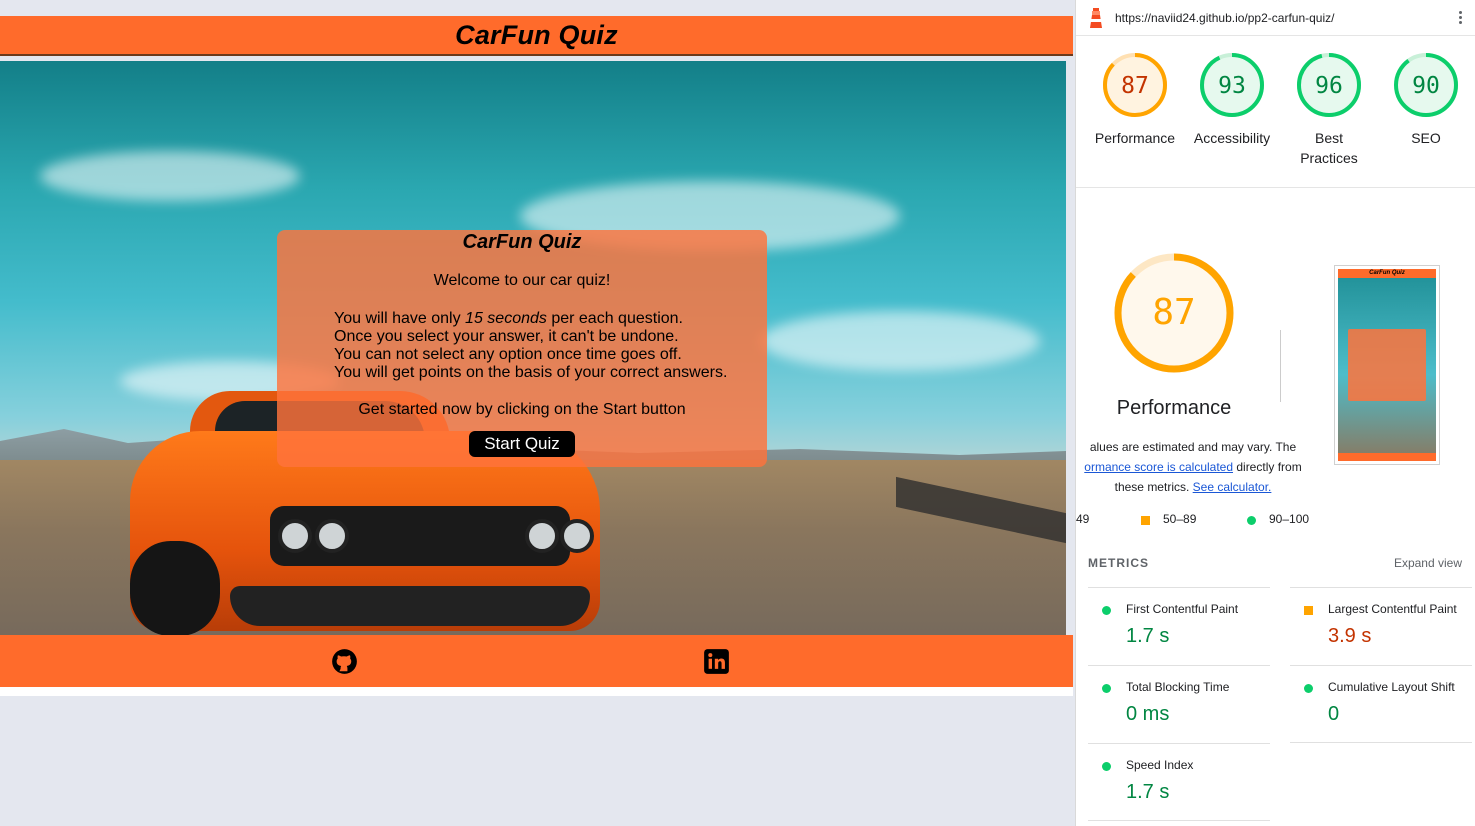  Describe the element at coordinates (1118, 563) in the screenshot. I see `metrics-title: METRICS` at that location.